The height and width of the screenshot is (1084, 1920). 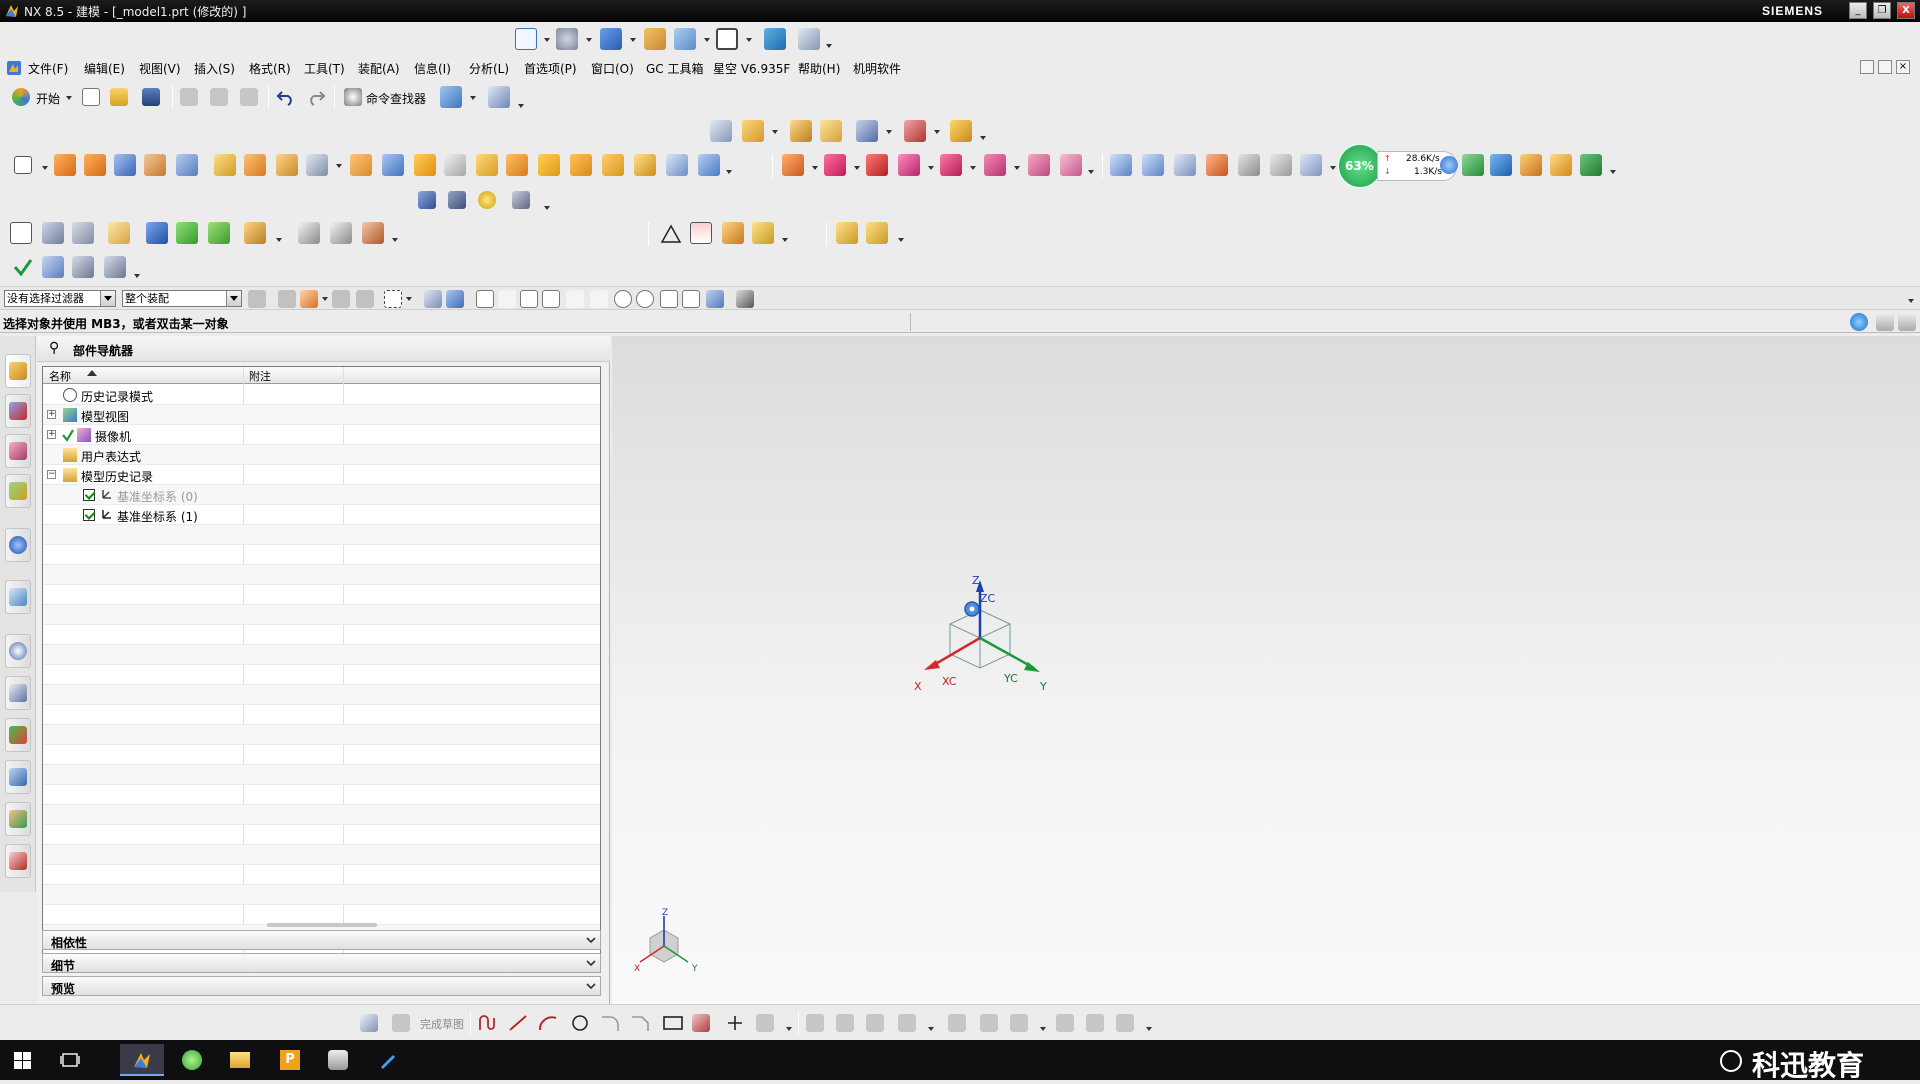 I want to click on menu-analysis: 分析(L), so click(x=489, y=68).